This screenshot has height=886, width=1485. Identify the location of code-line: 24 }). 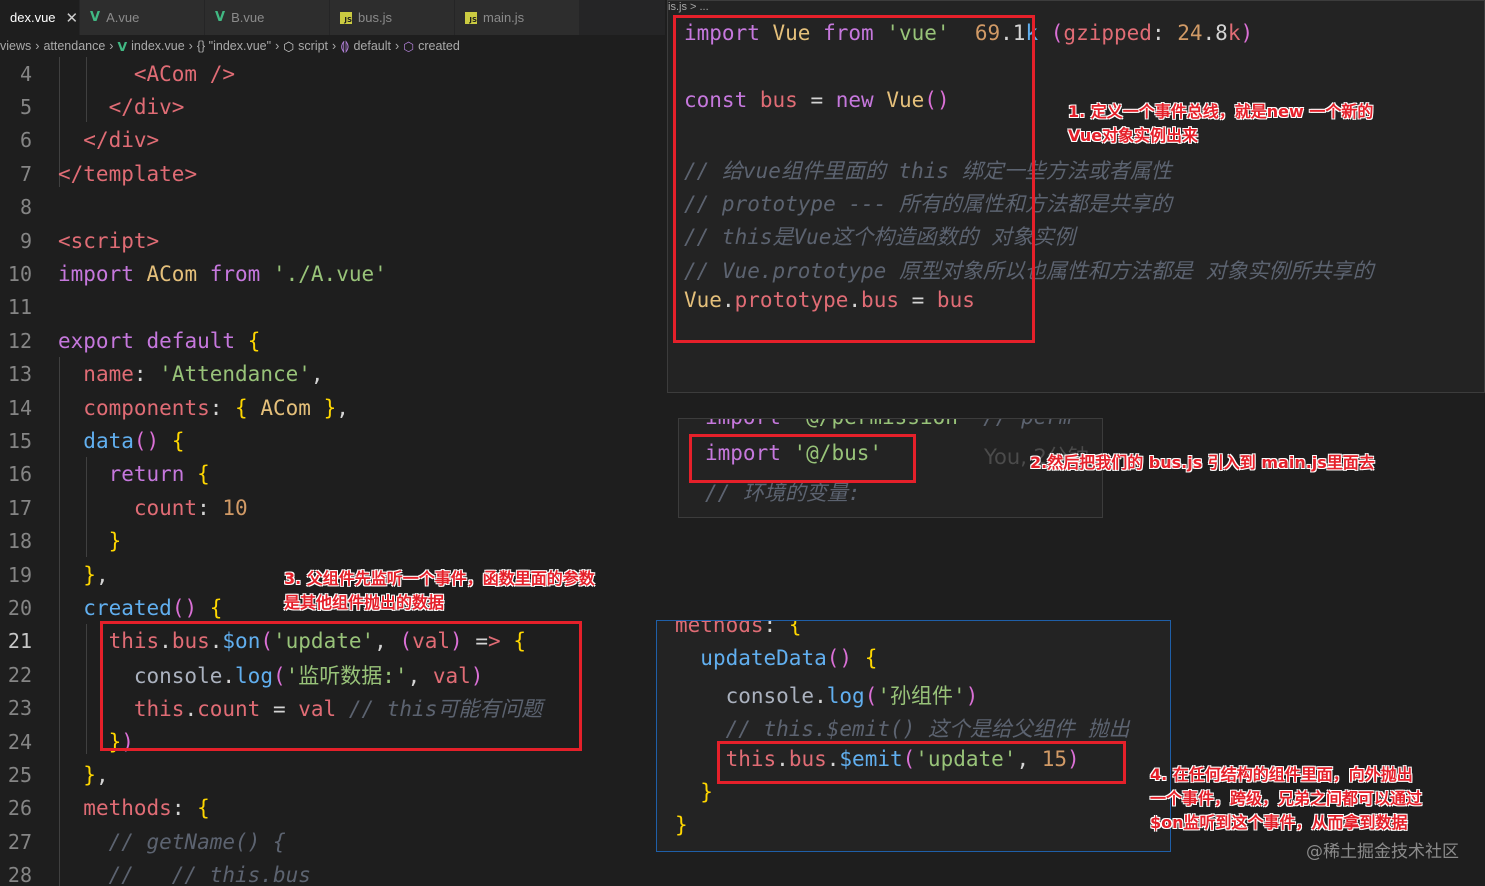
(332, 741).